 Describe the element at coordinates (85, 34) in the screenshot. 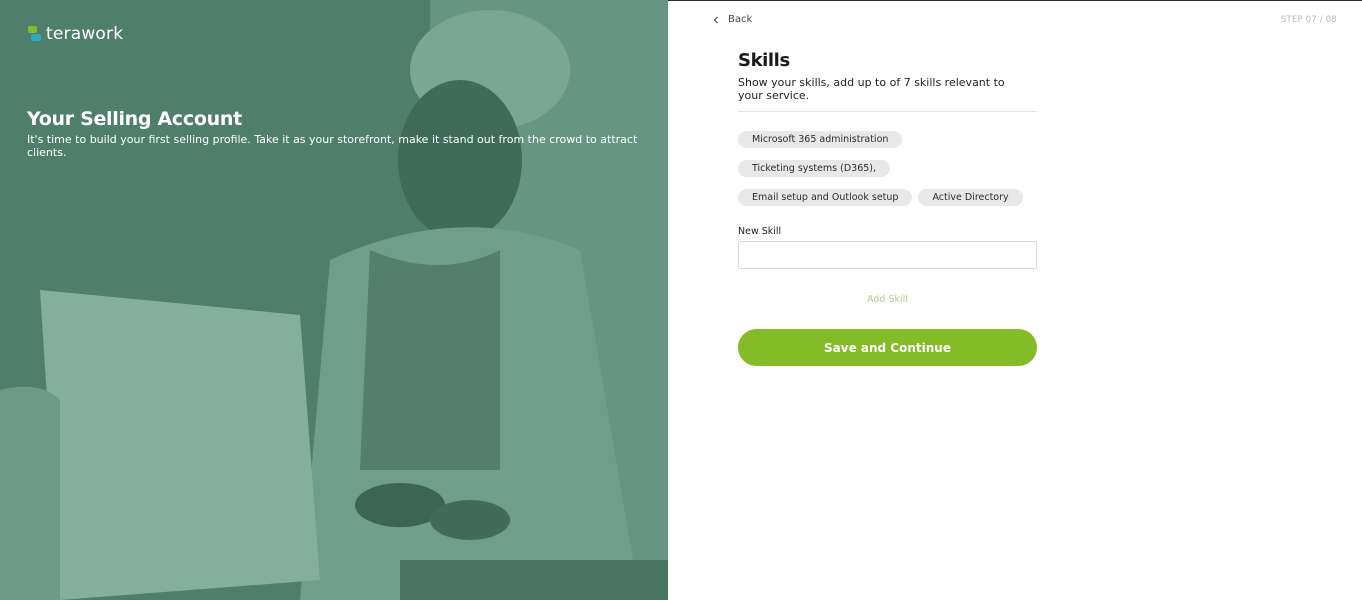

I see `brand-name: terawork` at that location.